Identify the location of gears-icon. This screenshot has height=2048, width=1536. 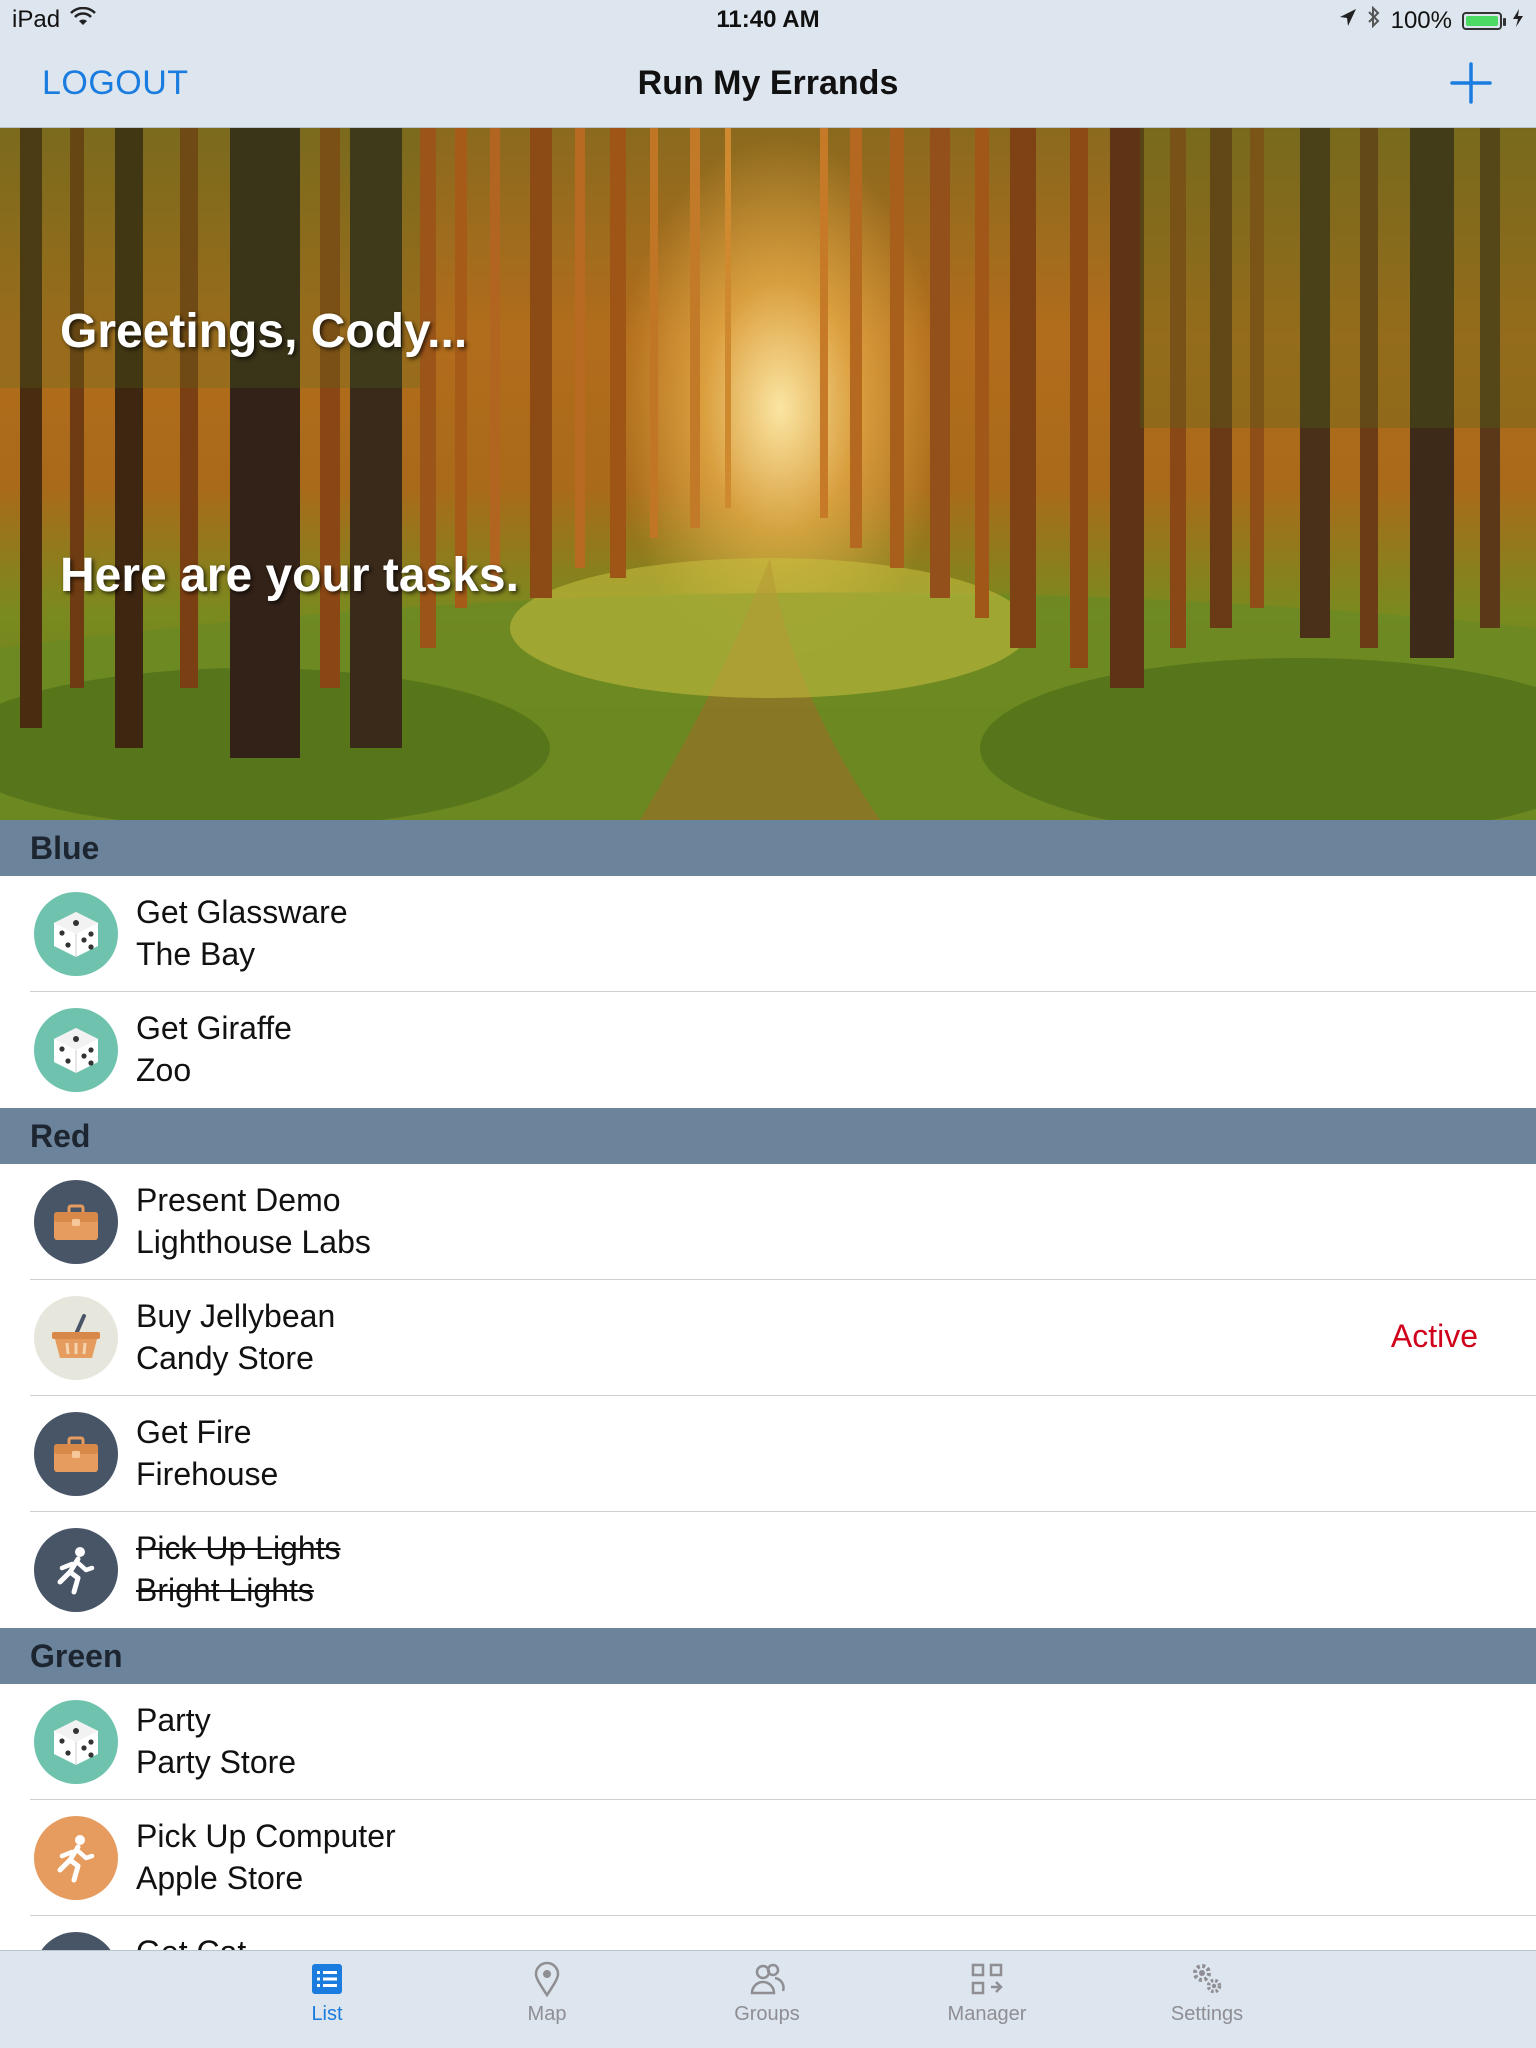
(1207, 1979).